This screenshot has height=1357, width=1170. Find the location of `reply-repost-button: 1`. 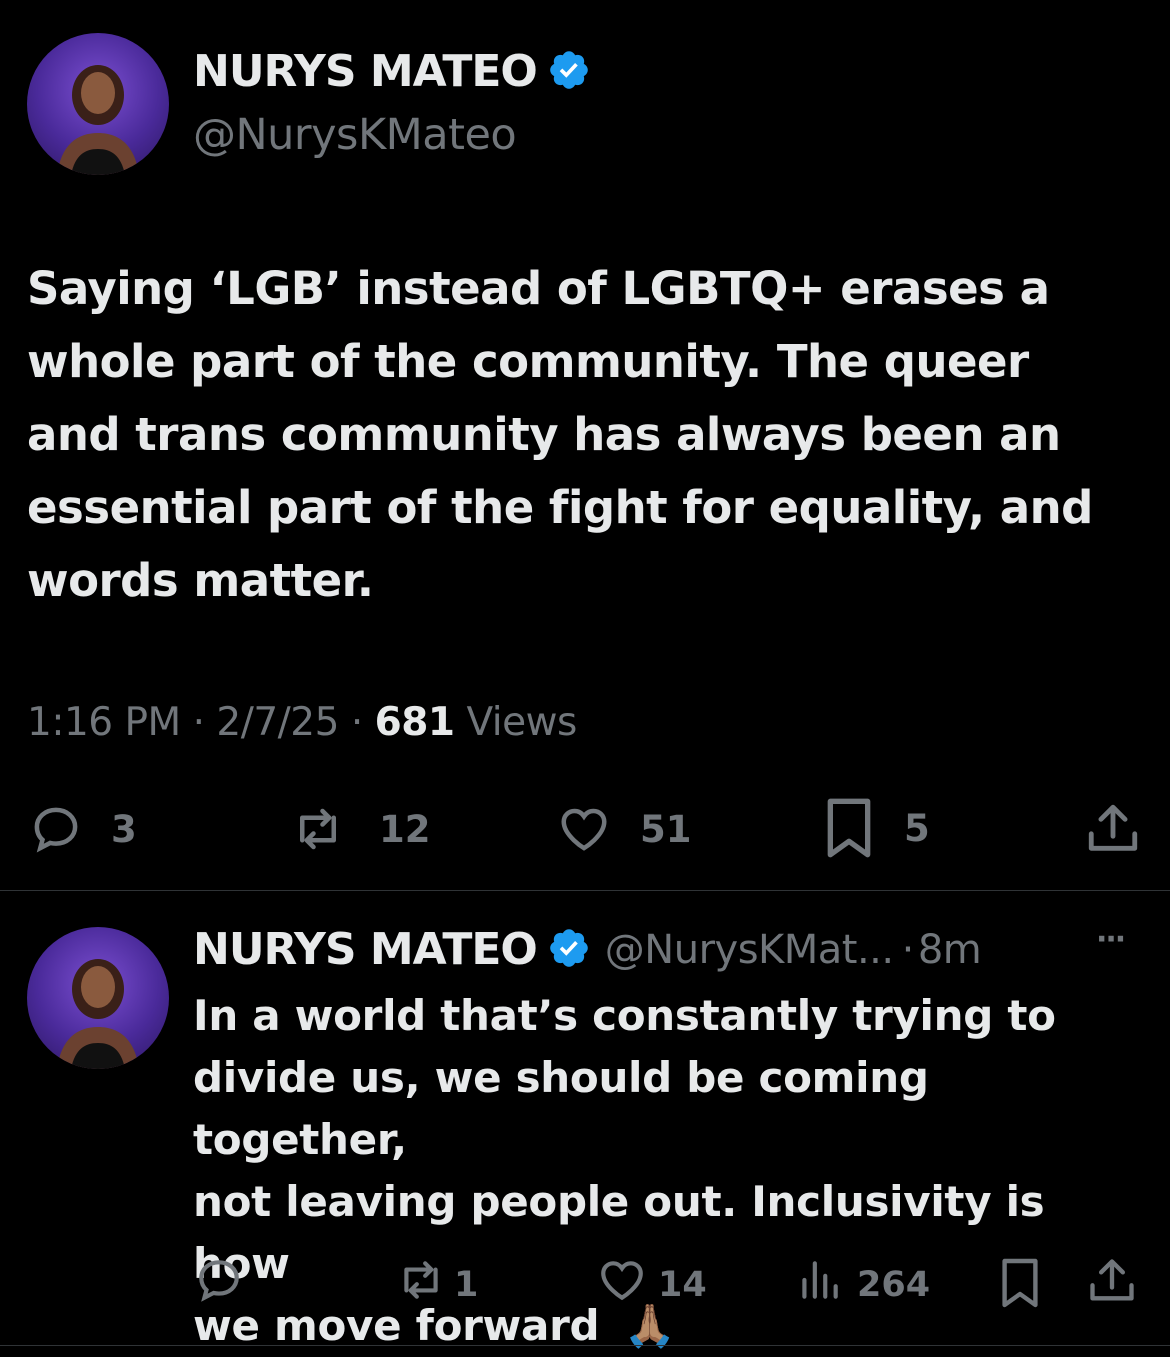

reply-repost-button: 1 is located at coordinates (435, 1284).